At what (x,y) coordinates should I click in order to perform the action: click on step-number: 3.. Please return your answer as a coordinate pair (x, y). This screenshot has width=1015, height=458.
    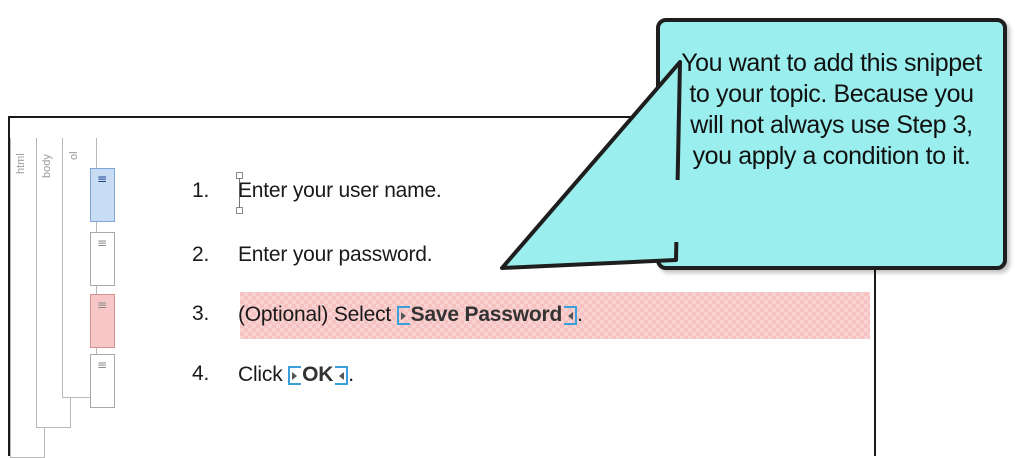
    Looking at the image, I should click on (201, 313).